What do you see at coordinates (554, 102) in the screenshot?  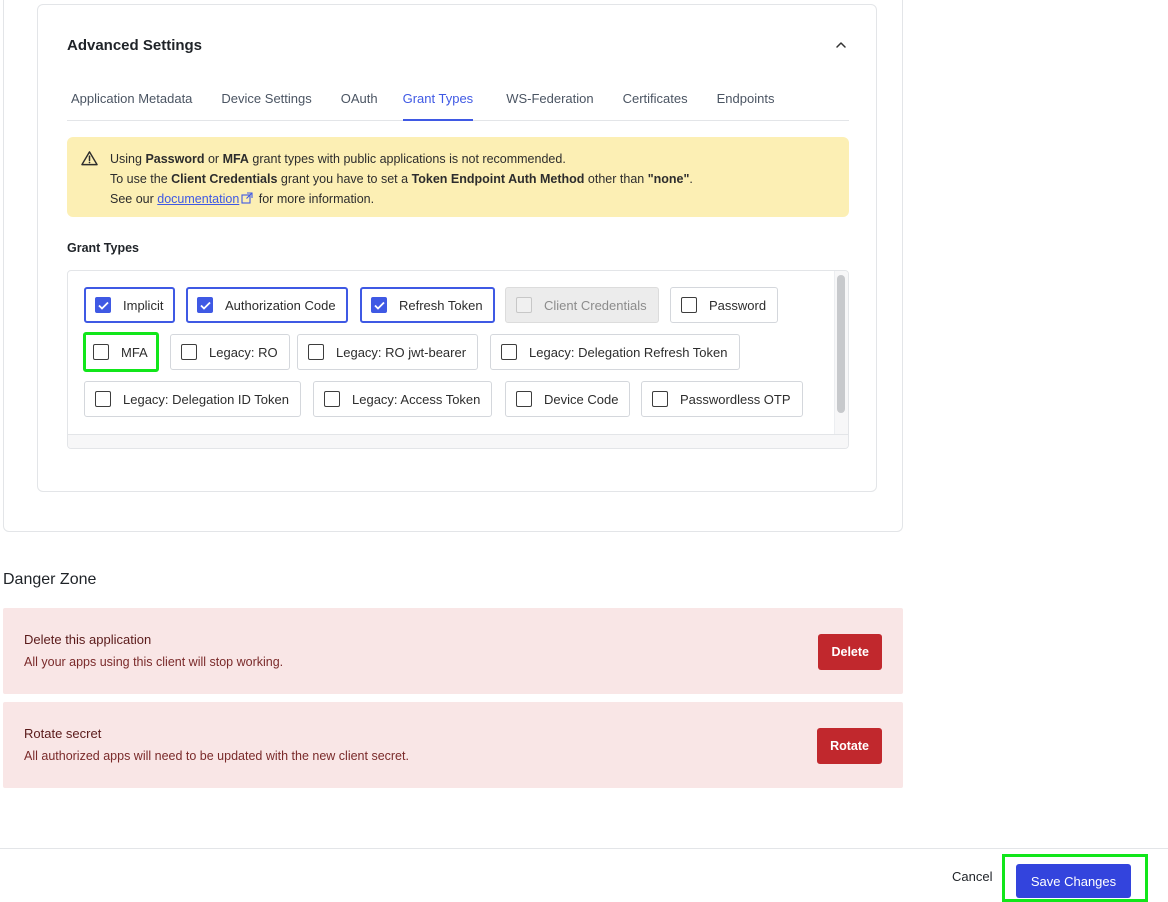 I see `tab-ws-federation: WS-Federation` at bounding box center [554, 102].